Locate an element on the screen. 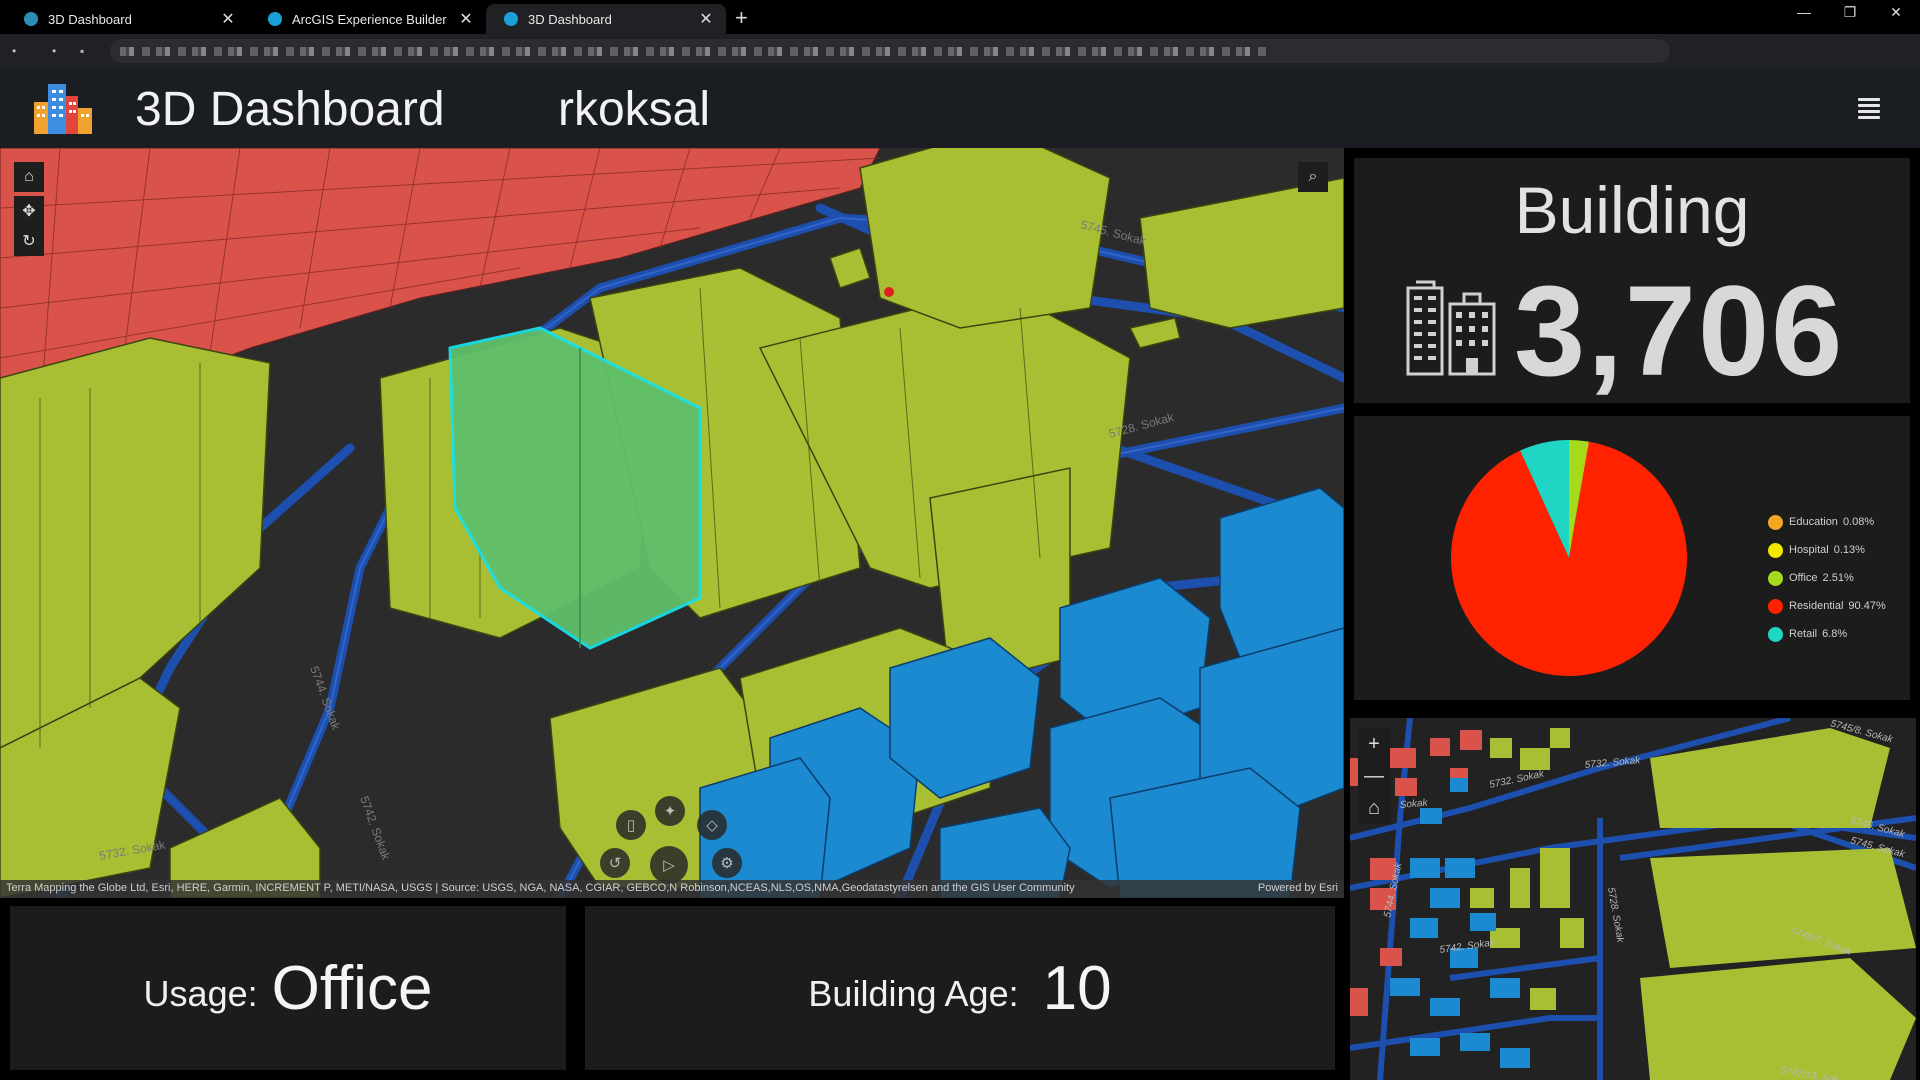 Image resolution: width=1920 pixels, height=1080 pixels. home-icon: ⌂ is located at coordinates (29, 177).